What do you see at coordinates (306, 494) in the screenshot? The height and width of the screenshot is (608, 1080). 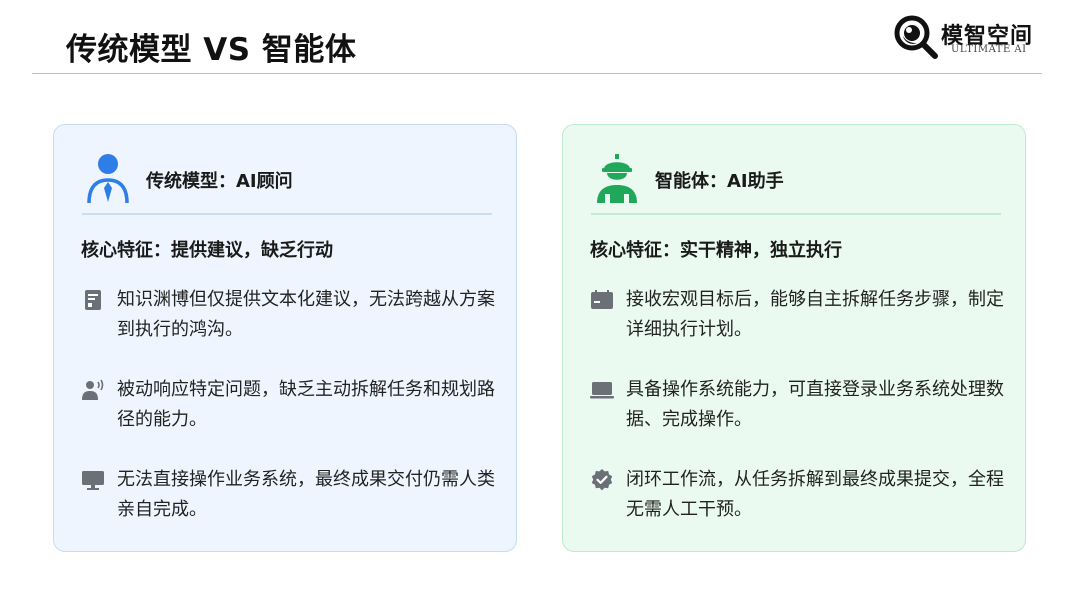 I see `item-text: 无法直接操作业务系统，最终成果交付仍需人类亲自完成。` at bounding box center [306, 494].